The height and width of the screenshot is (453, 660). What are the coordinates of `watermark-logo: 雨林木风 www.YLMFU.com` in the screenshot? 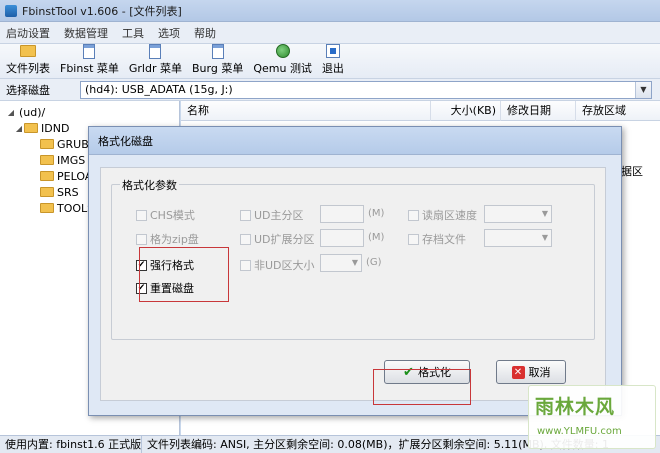 It's located at (592, 417).